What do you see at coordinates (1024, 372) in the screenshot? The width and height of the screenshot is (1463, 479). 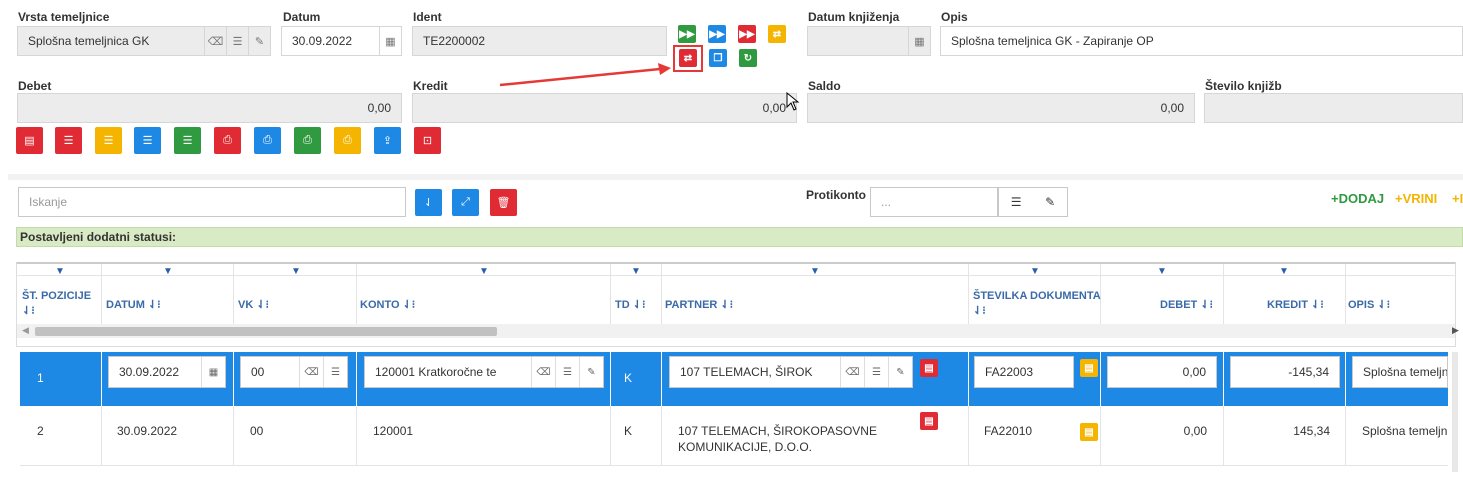 I see `row1-dokument-input: FA22003` at bounding box center [1024, 372].